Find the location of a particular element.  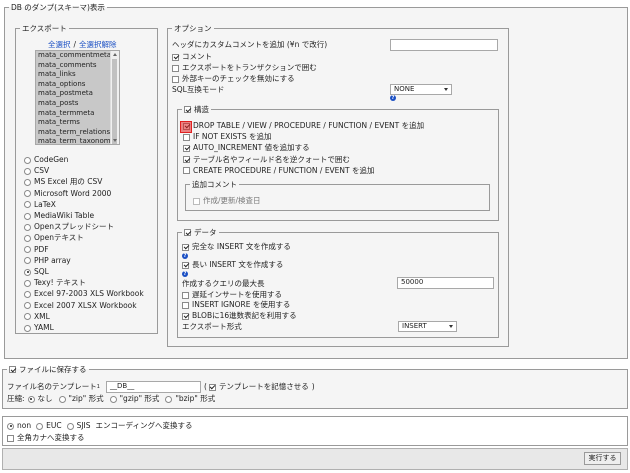

zenkaku-option: 全角カナへ変換する is located at coordinates (46, 438).